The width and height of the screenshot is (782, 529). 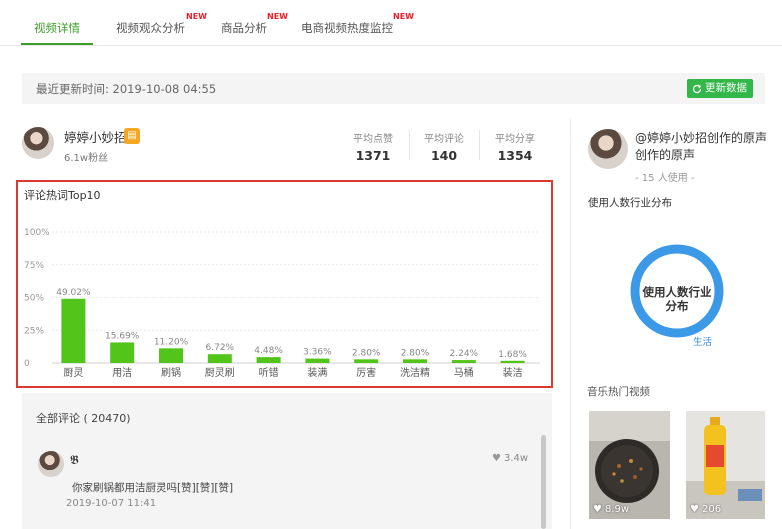 I want to click on refresh-data-button: 更新数据, so click(x=720, y=88).